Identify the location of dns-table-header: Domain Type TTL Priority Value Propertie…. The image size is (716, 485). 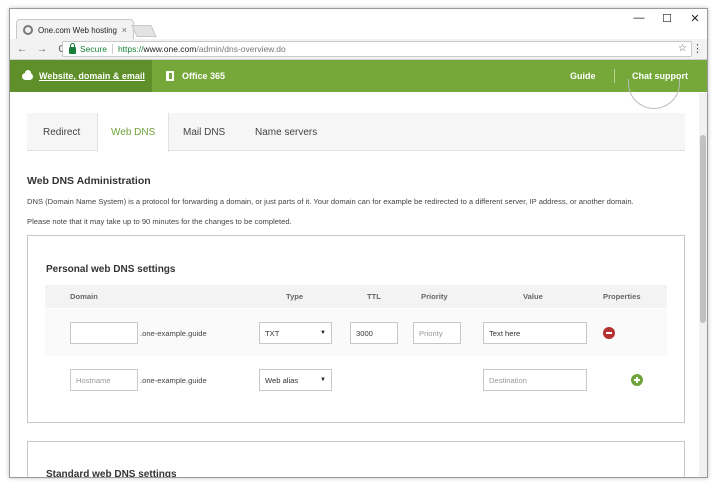
(356, 296).